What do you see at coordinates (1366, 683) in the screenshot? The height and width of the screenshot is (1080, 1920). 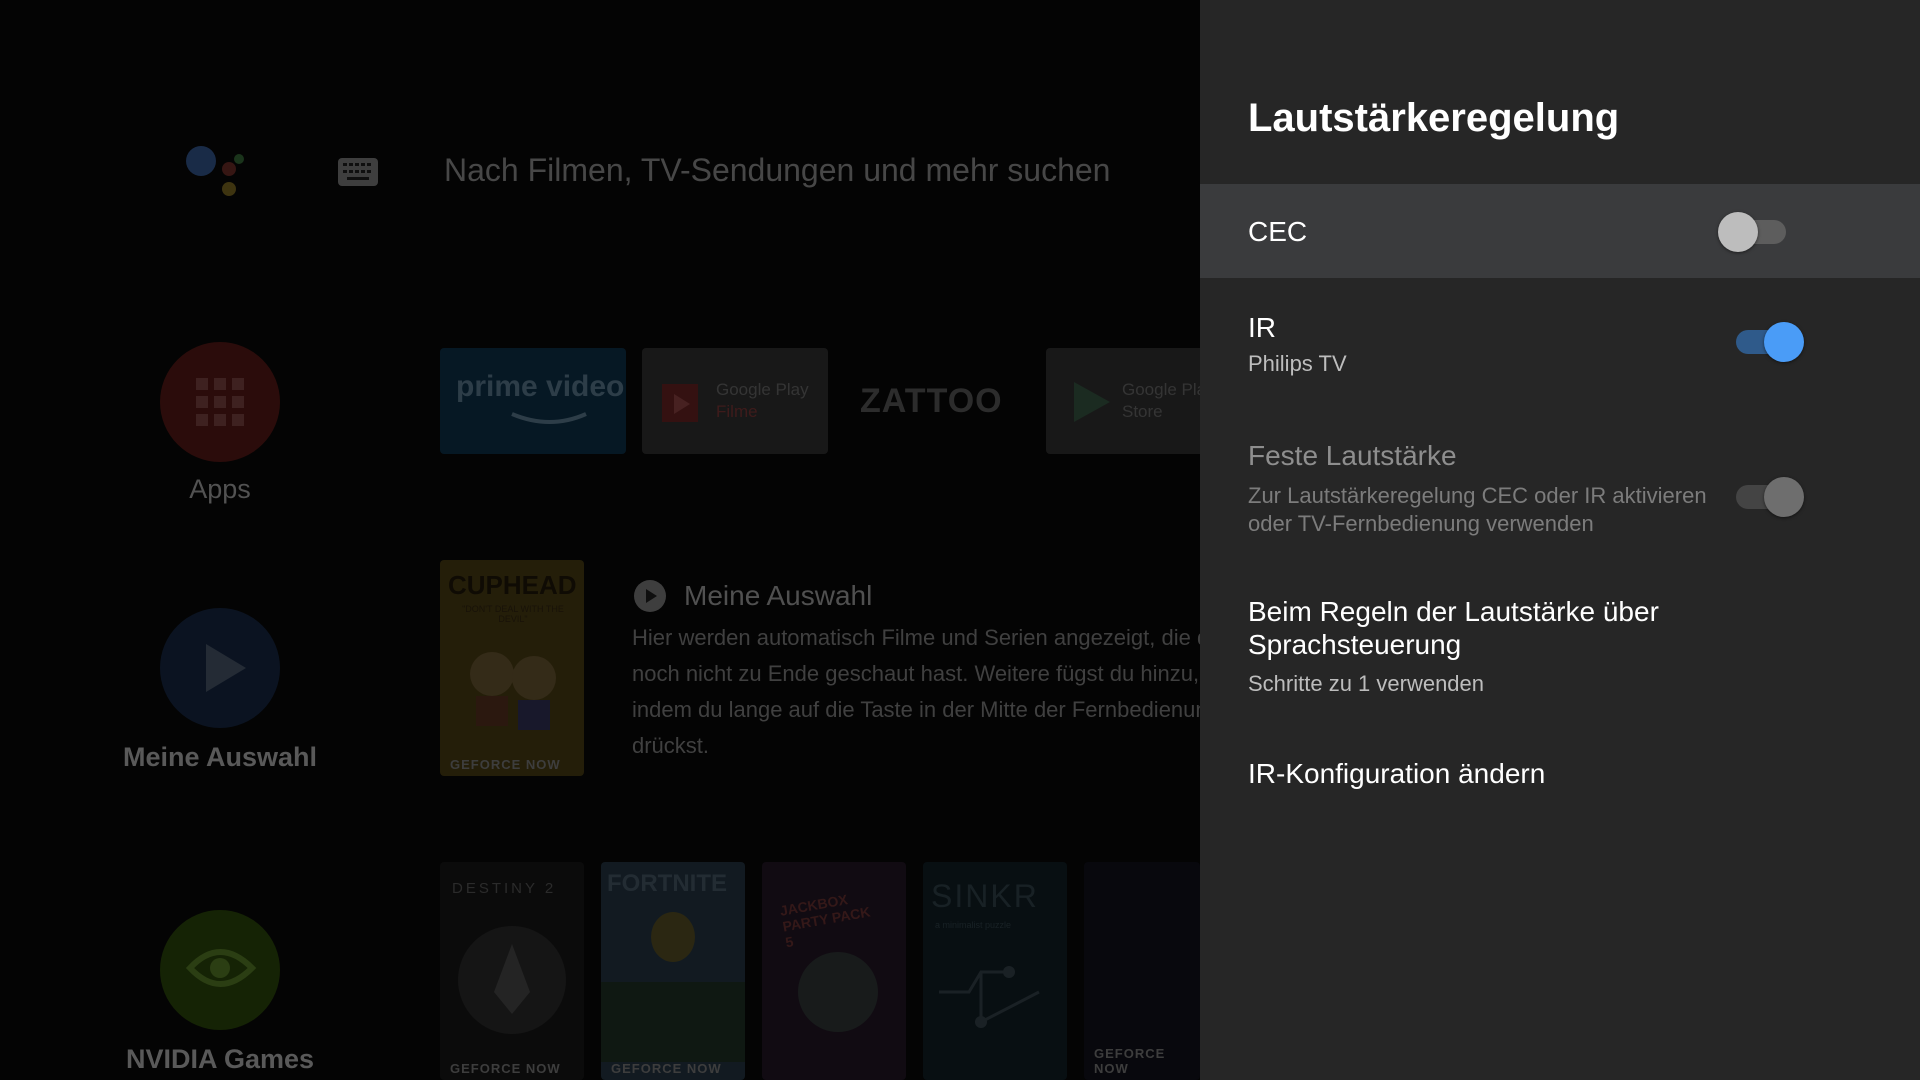 I see `setting-voice-volume-subtitle: Schritte zu 1 verwenden` at bounding box center [1366, 683].